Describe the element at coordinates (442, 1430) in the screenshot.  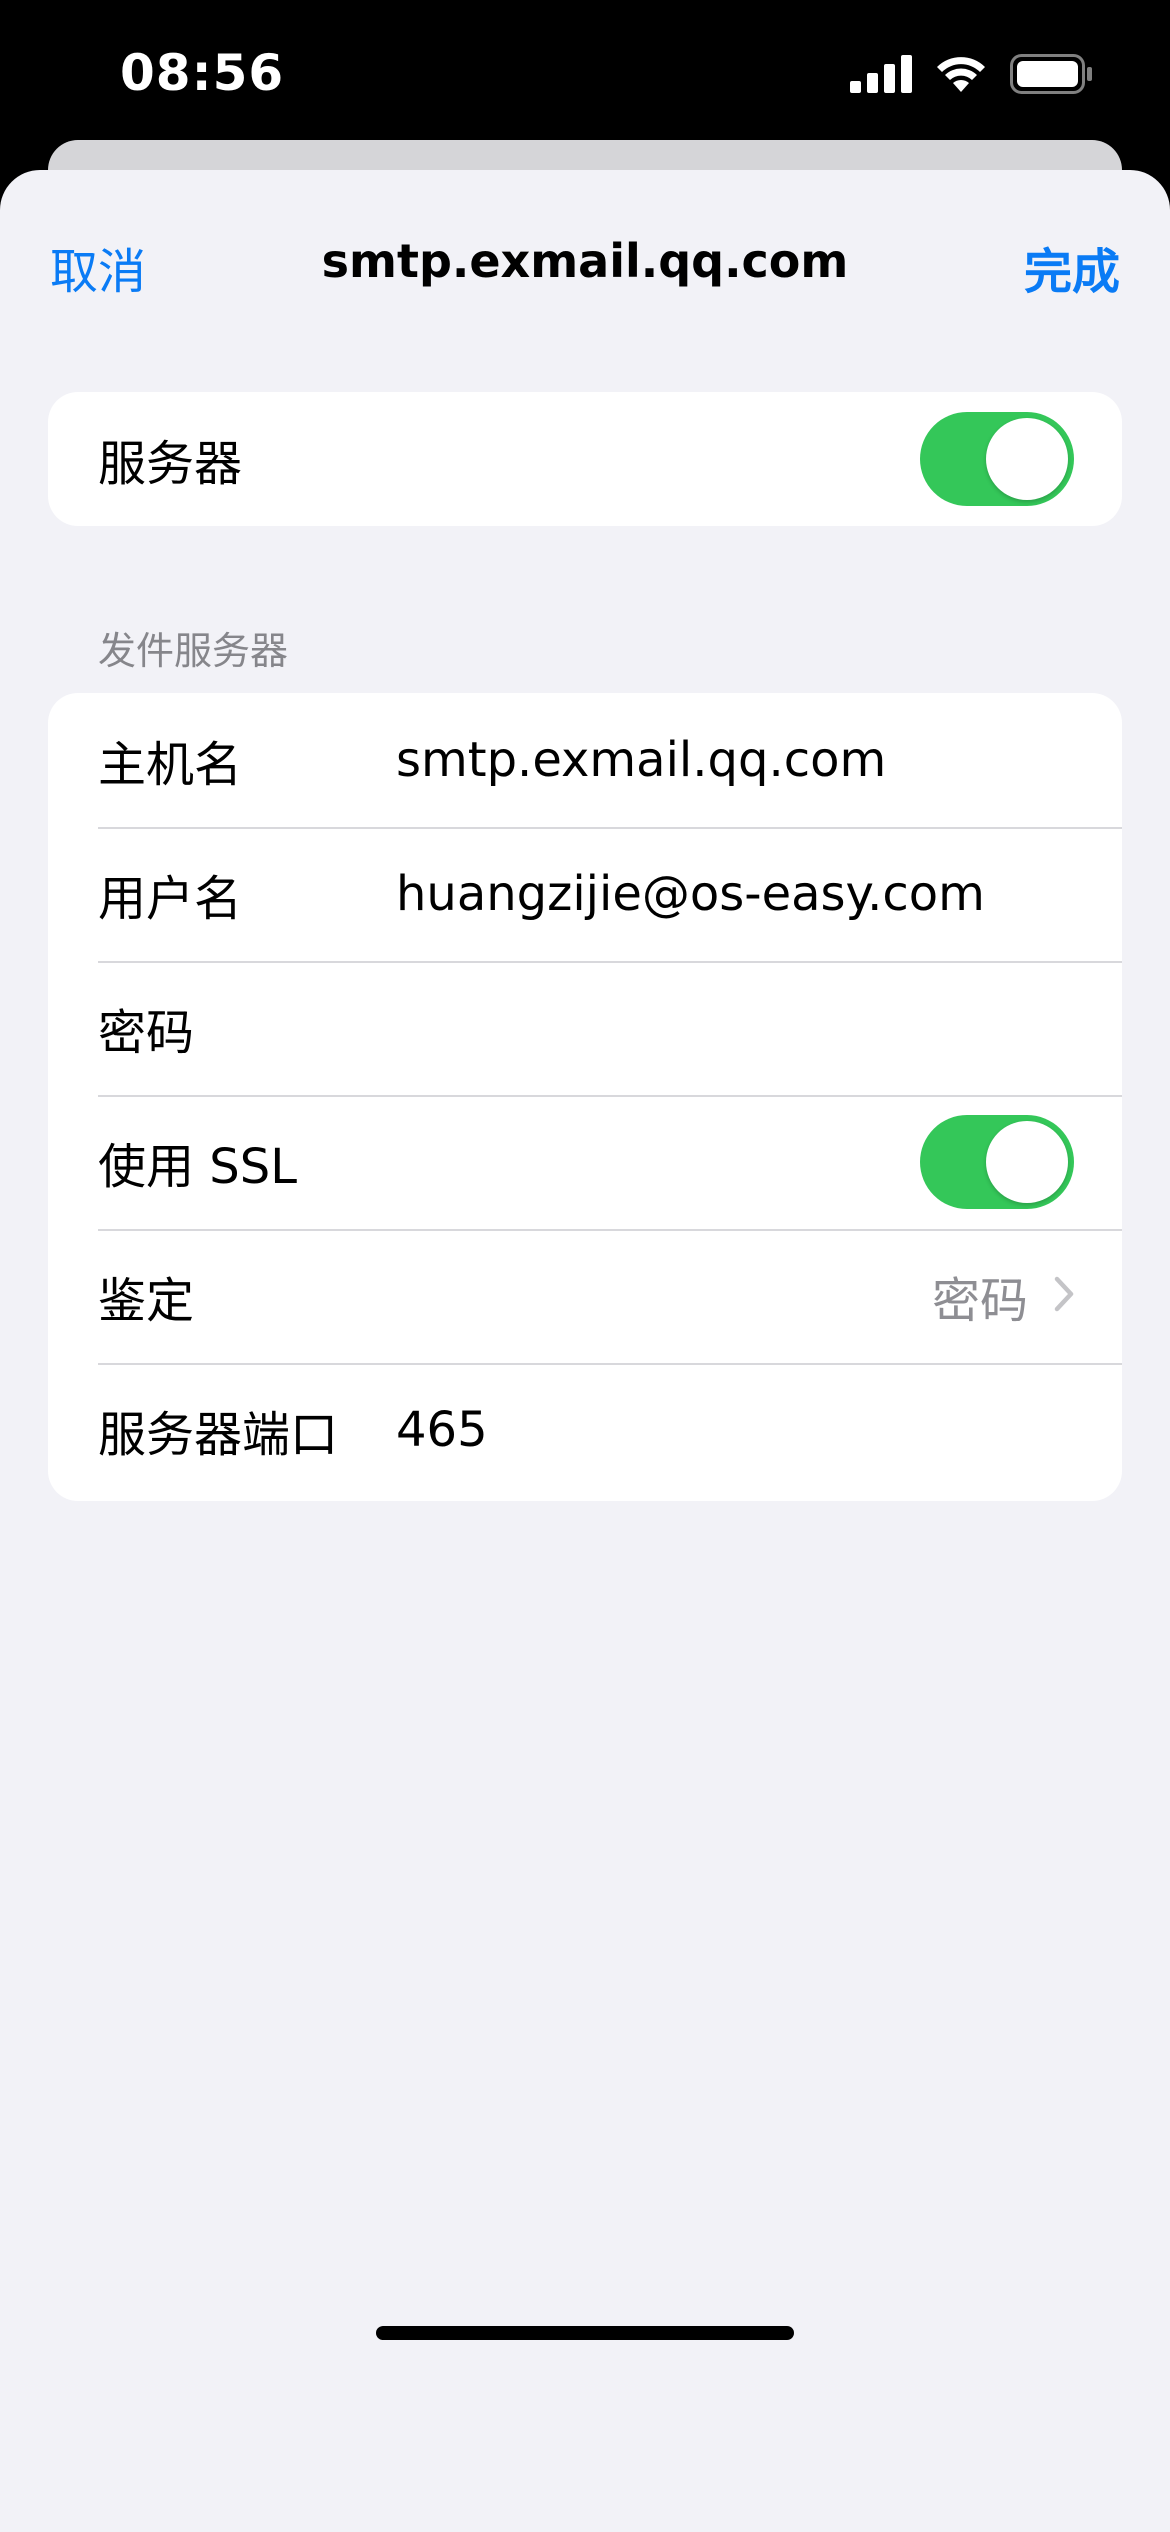
I see `port-field: 465` at that location.